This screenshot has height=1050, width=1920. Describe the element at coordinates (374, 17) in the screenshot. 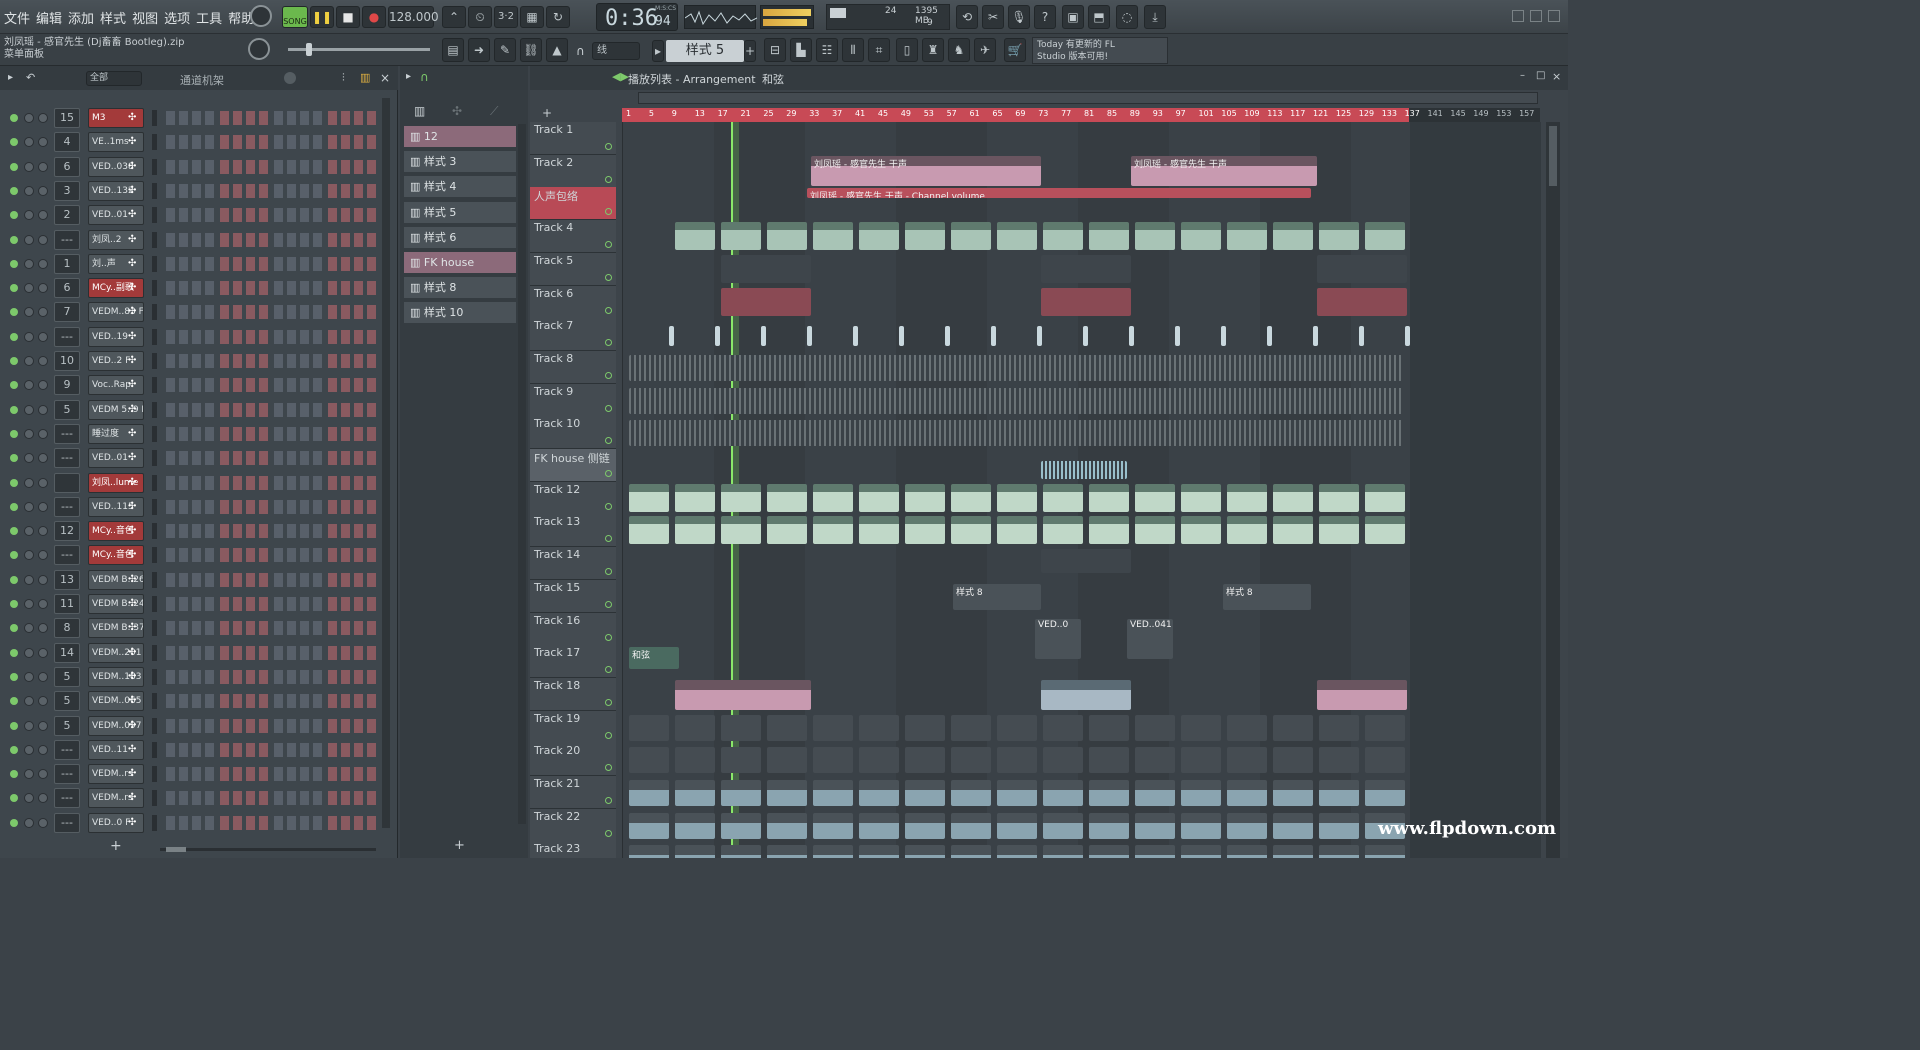

I see `record-button: ●` at that location.